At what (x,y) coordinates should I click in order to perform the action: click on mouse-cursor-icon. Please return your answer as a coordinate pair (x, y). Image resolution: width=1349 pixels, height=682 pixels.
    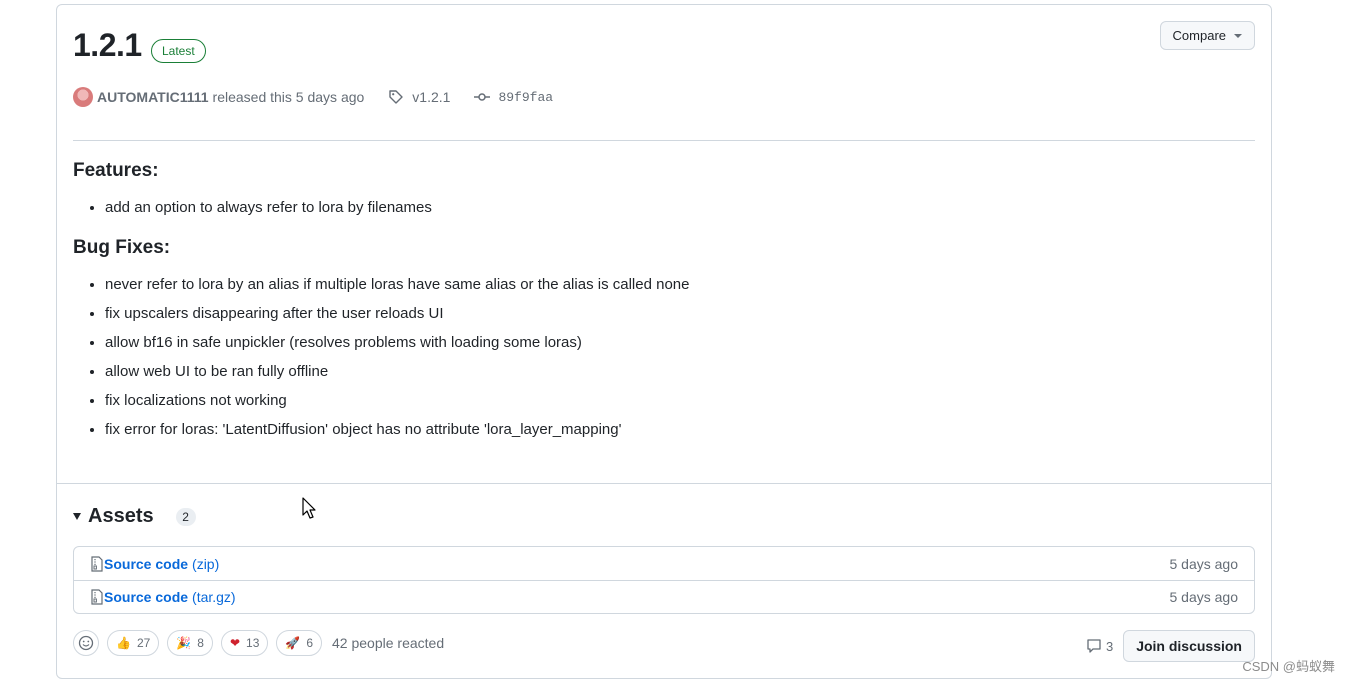
    Looking at the image, I should click on (309, 508).